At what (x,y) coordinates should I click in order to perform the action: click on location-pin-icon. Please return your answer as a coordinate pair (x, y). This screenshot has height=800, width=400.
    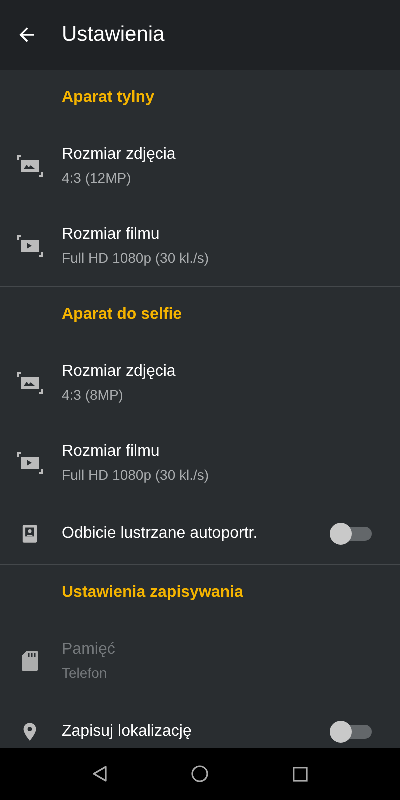
    Looking at the image, I should click on (30, 732).